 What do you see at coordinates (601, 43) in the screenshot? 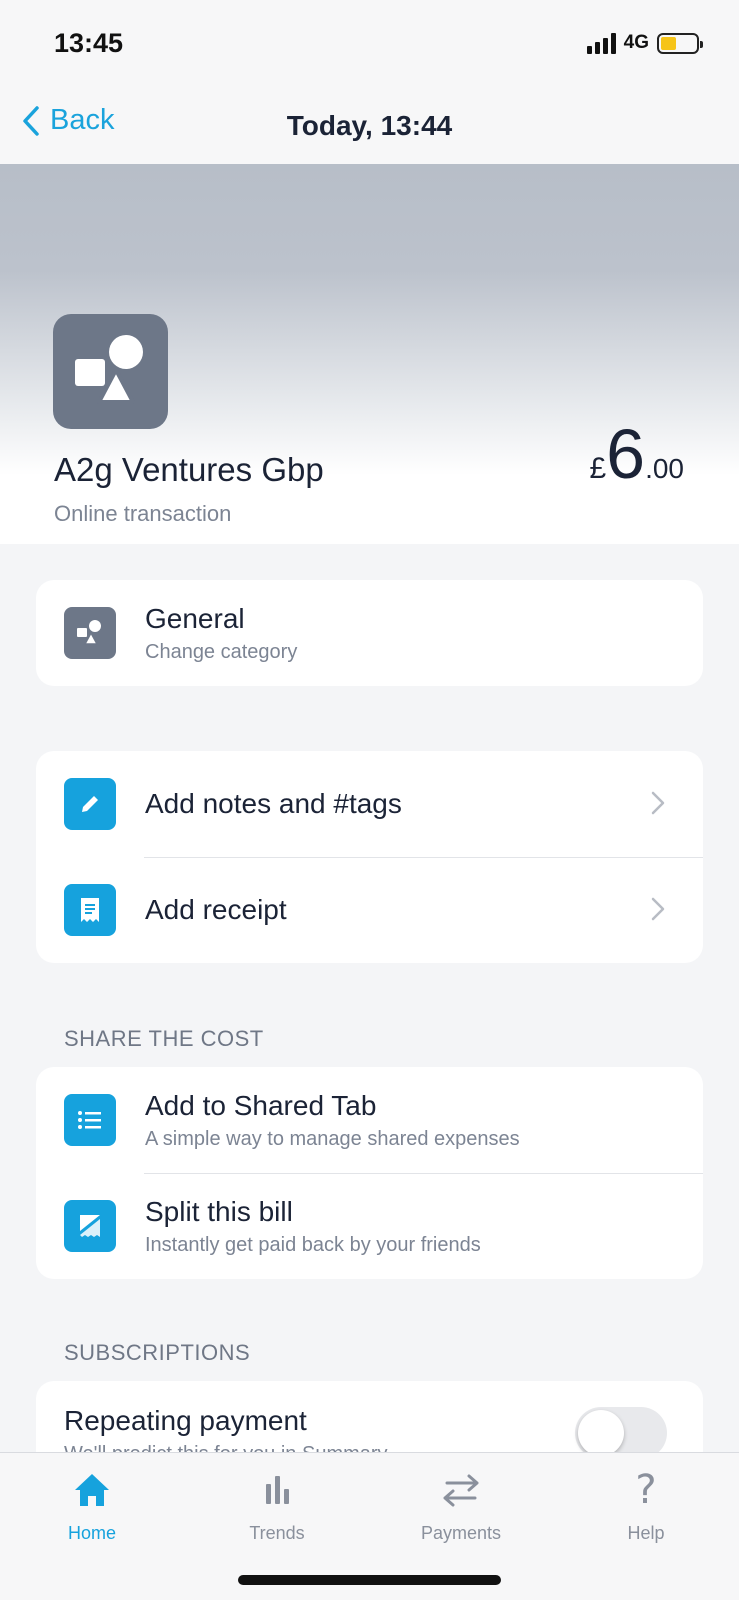
I see `signal-icon` at bounding box center [601, 43].